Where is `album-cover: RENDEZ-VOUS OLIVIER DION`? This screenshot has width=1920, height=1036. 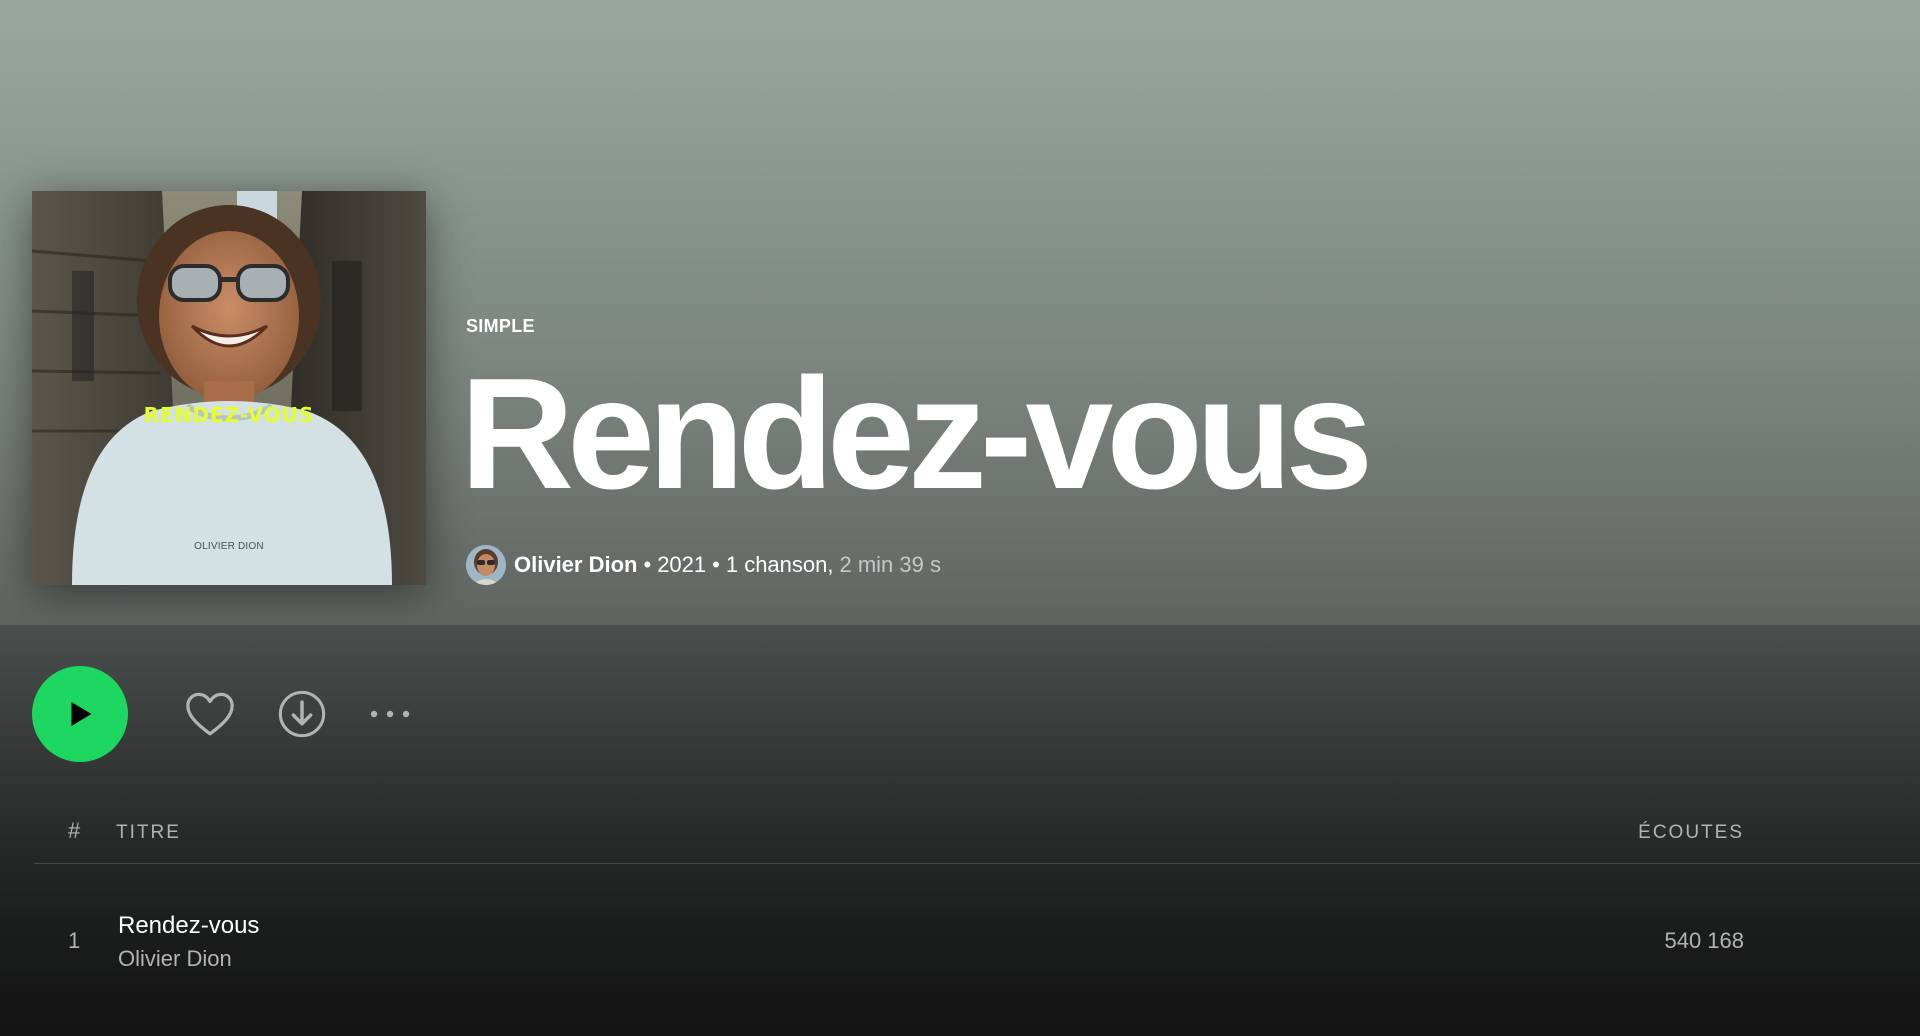 album-cover: RENDEZ-VOUS OLIVIER DION is located at coordinates (229, 388).